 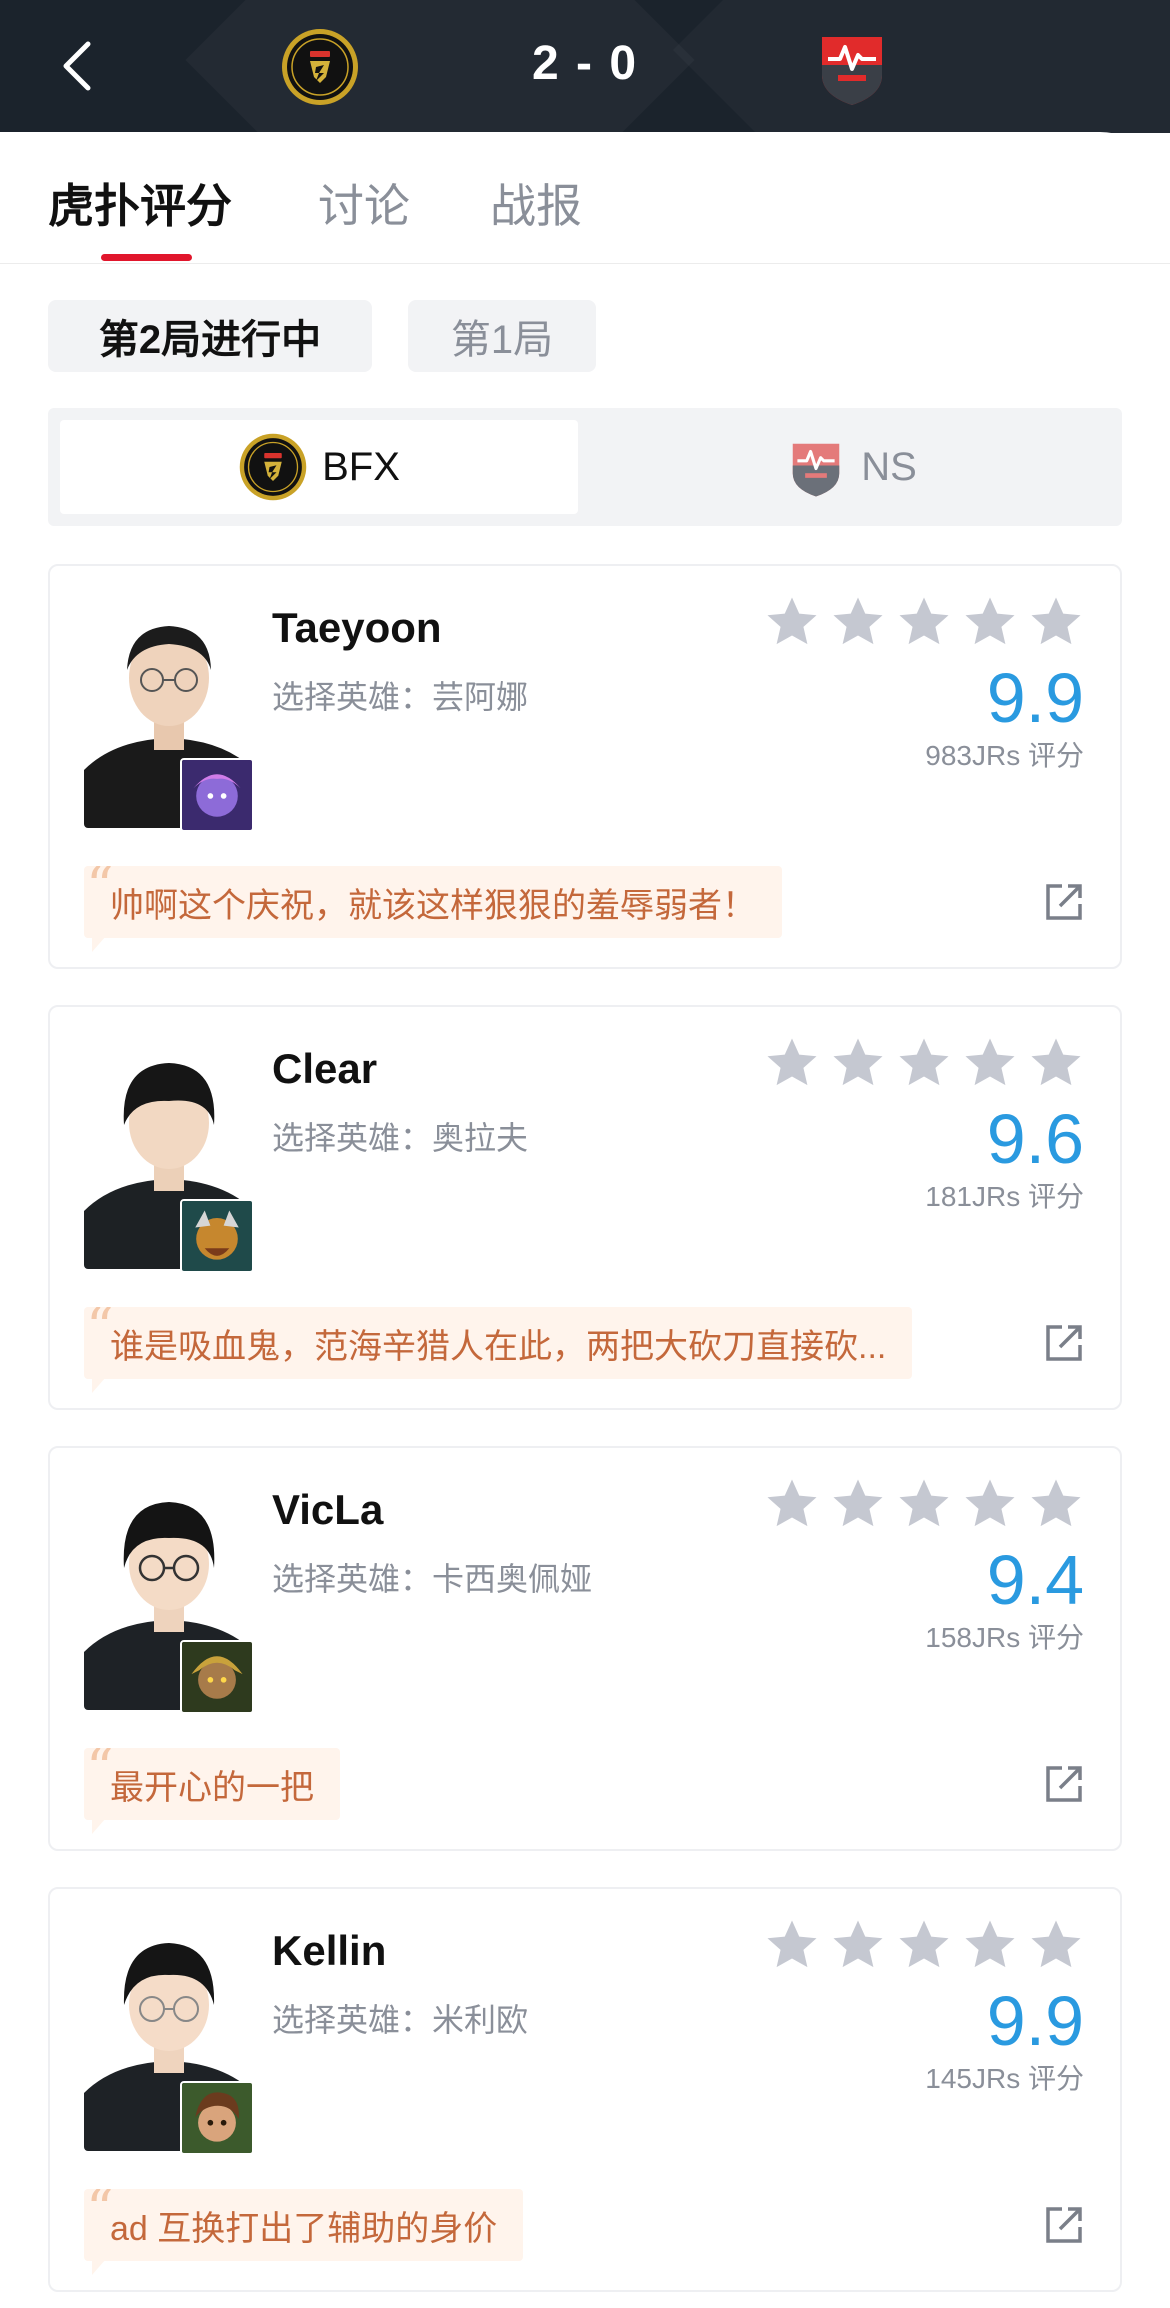 What do you see at coordinates (889, 466) in the screenshot?
I see `team-name-ns: NS` at bounding box center [889, 466].